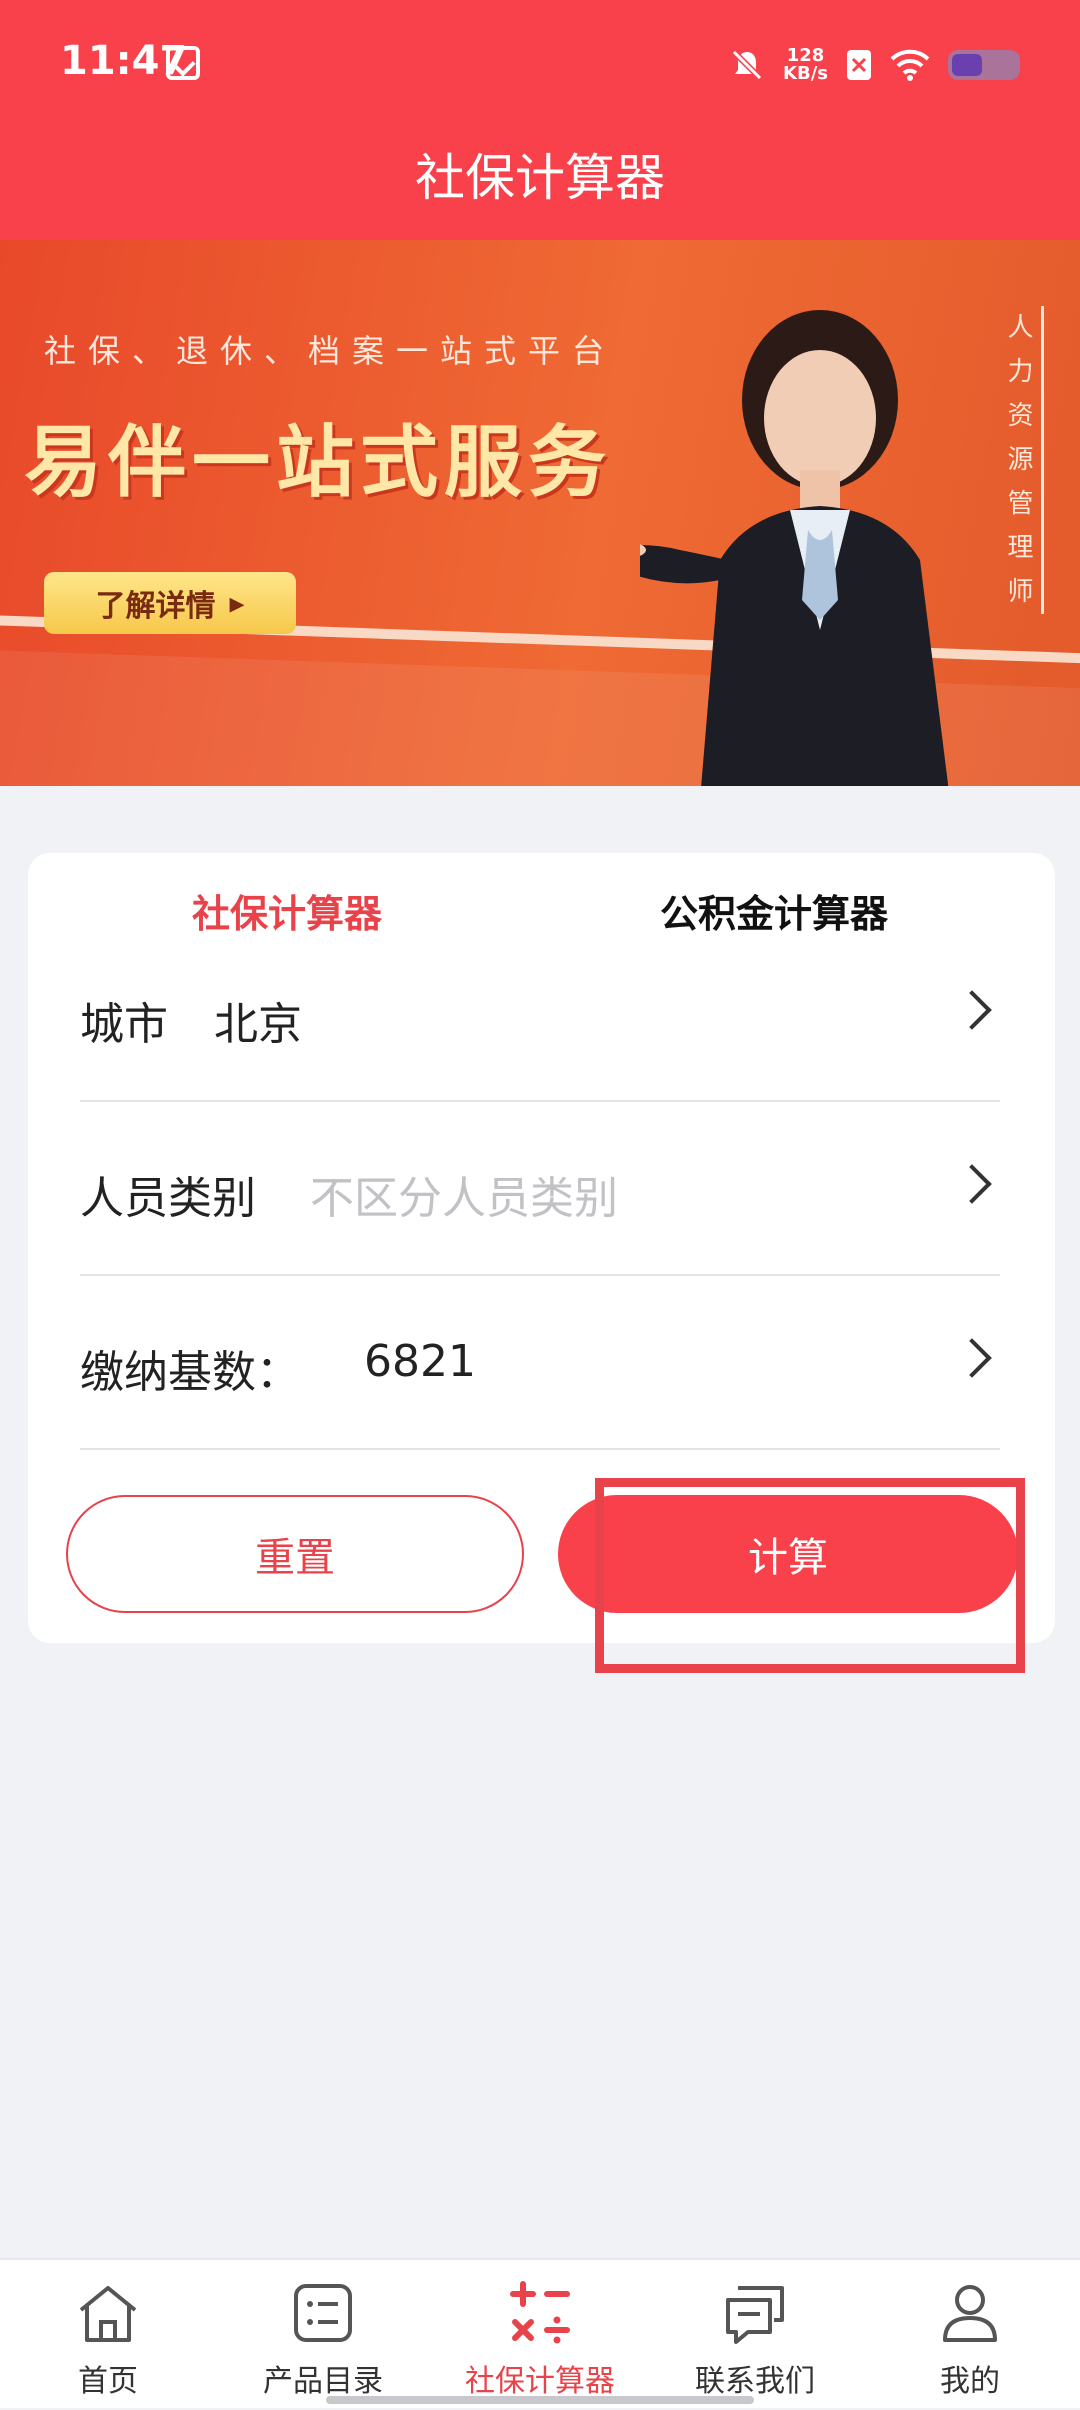  I want to click on play-arrow-icon: ▸, so click(237, 603).